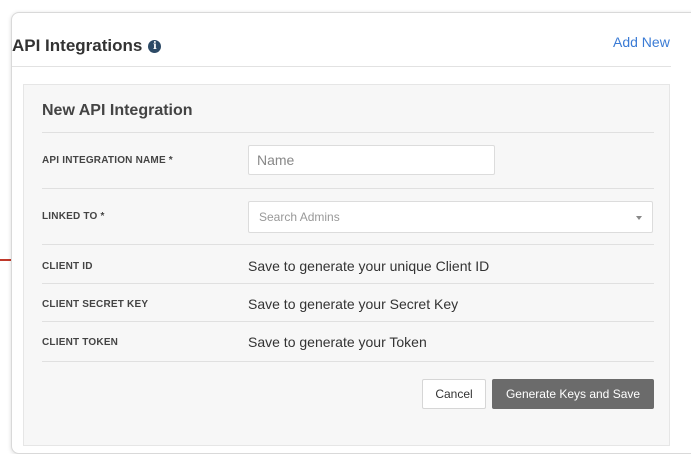 This screenshot has height=454, width=691. What do you see at coordinates (337, 342) in the screenshot?
I see `client-token-value: Save to generate your Token` at bounding box center [337, 342].